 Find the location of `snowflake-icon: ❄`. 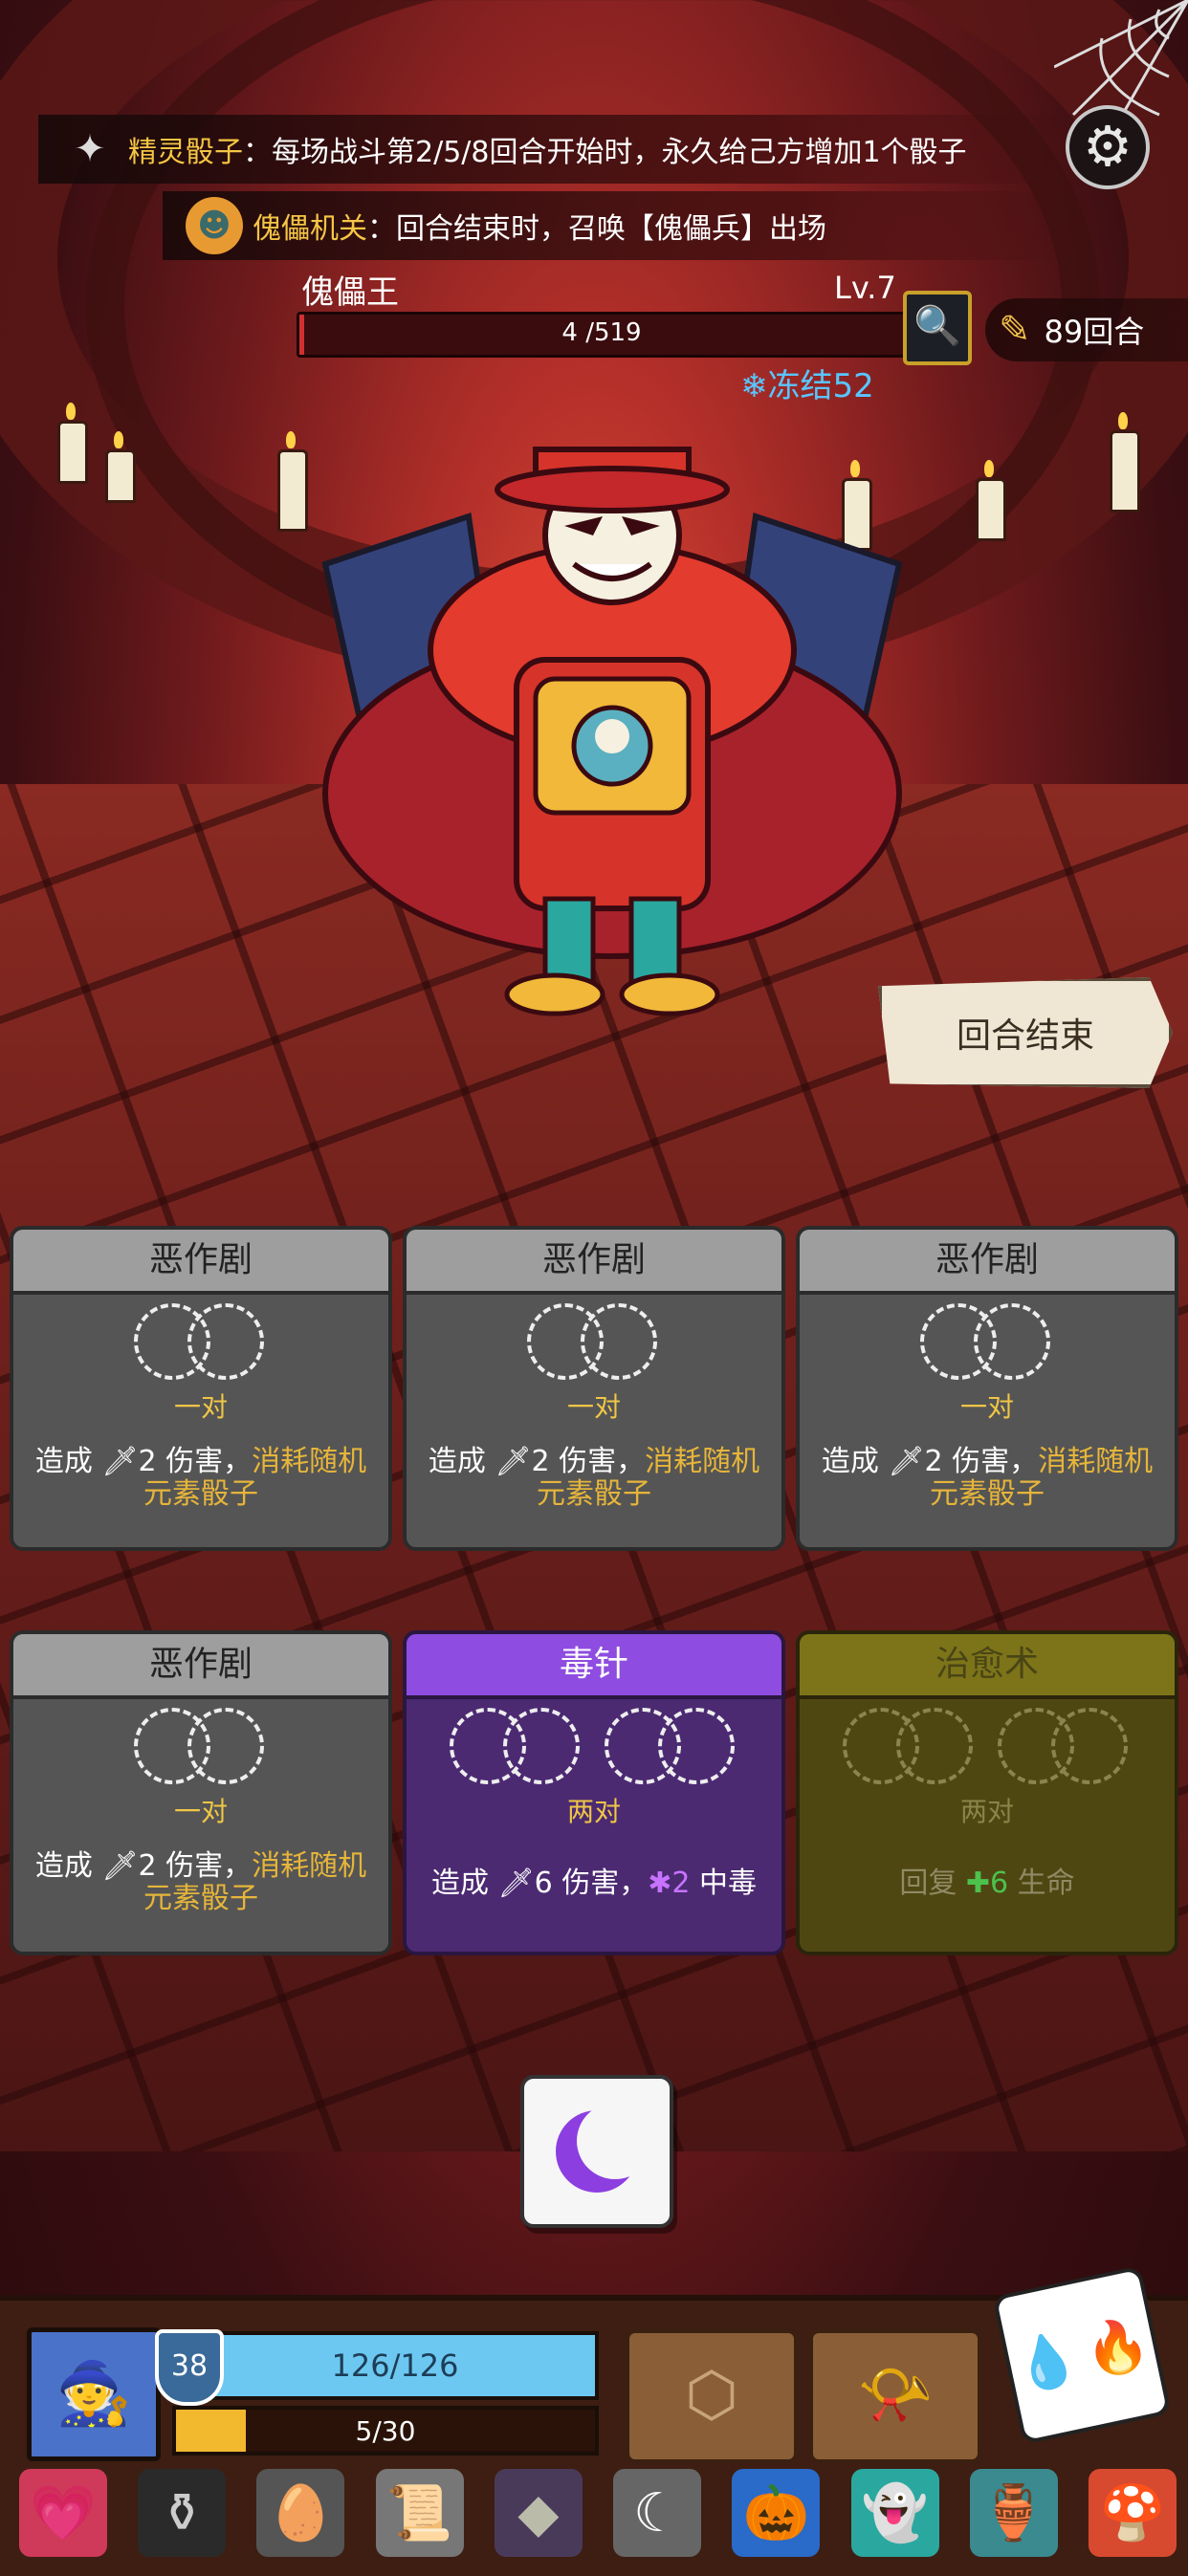

snowflake-icon: ❄ is located at coordinates (754, 386).